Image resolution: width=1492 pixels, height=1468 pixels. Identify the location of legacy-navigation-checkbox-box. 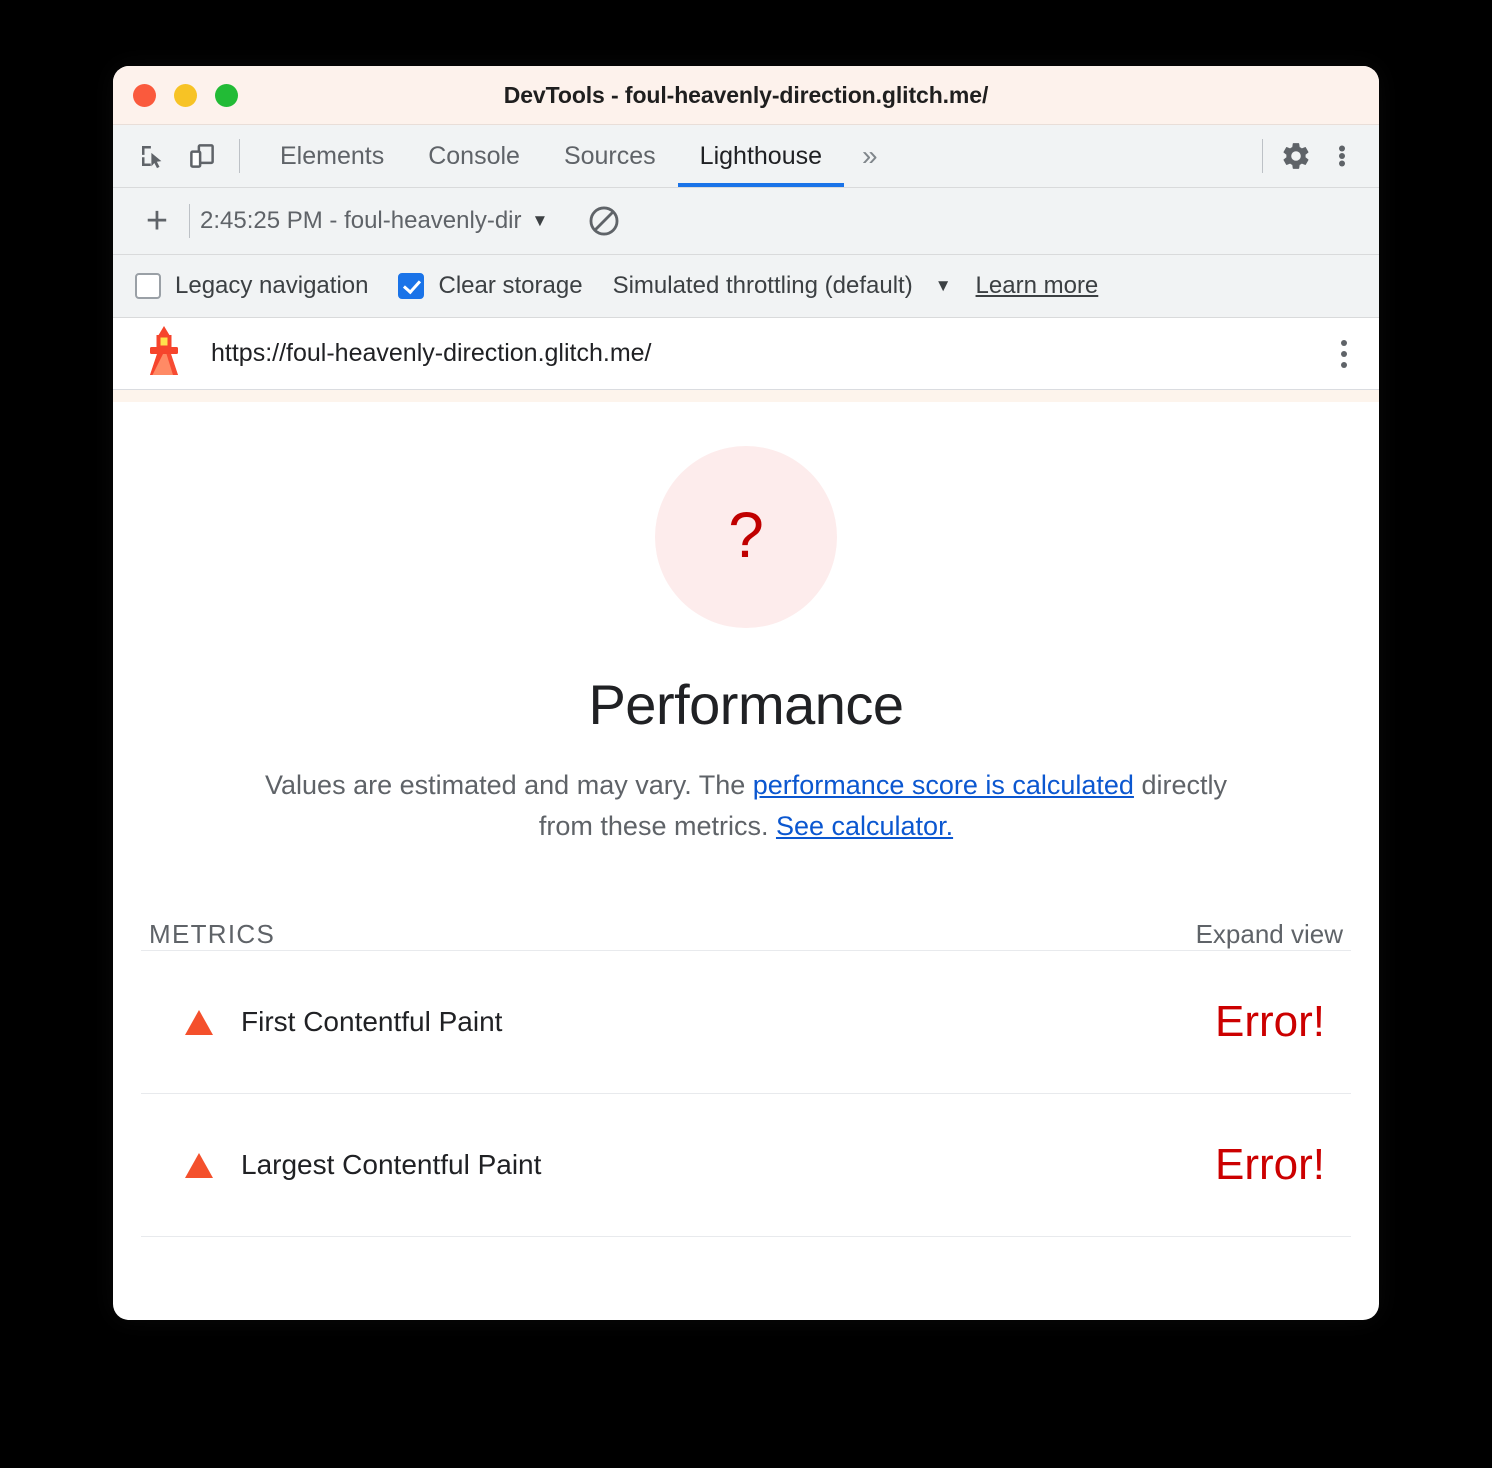
(148, 286).